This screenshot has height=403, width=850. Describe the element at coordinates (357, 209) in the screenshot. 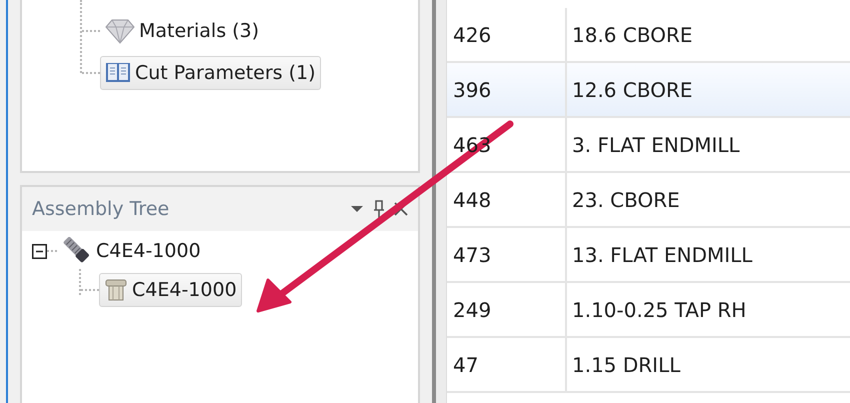

I see `dropdown-icon` at that location.